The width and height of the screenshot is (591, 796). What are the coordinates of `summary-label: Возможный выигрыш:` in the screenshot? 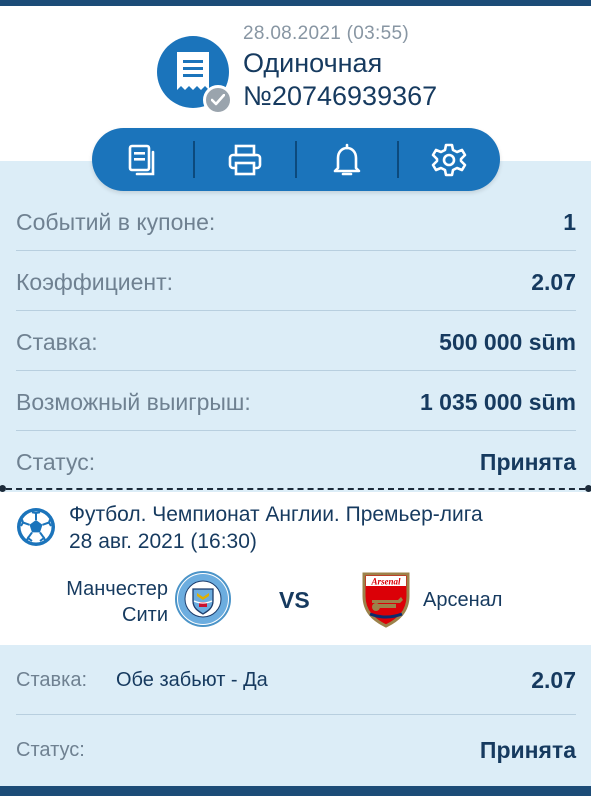 It's located at (133, 402).